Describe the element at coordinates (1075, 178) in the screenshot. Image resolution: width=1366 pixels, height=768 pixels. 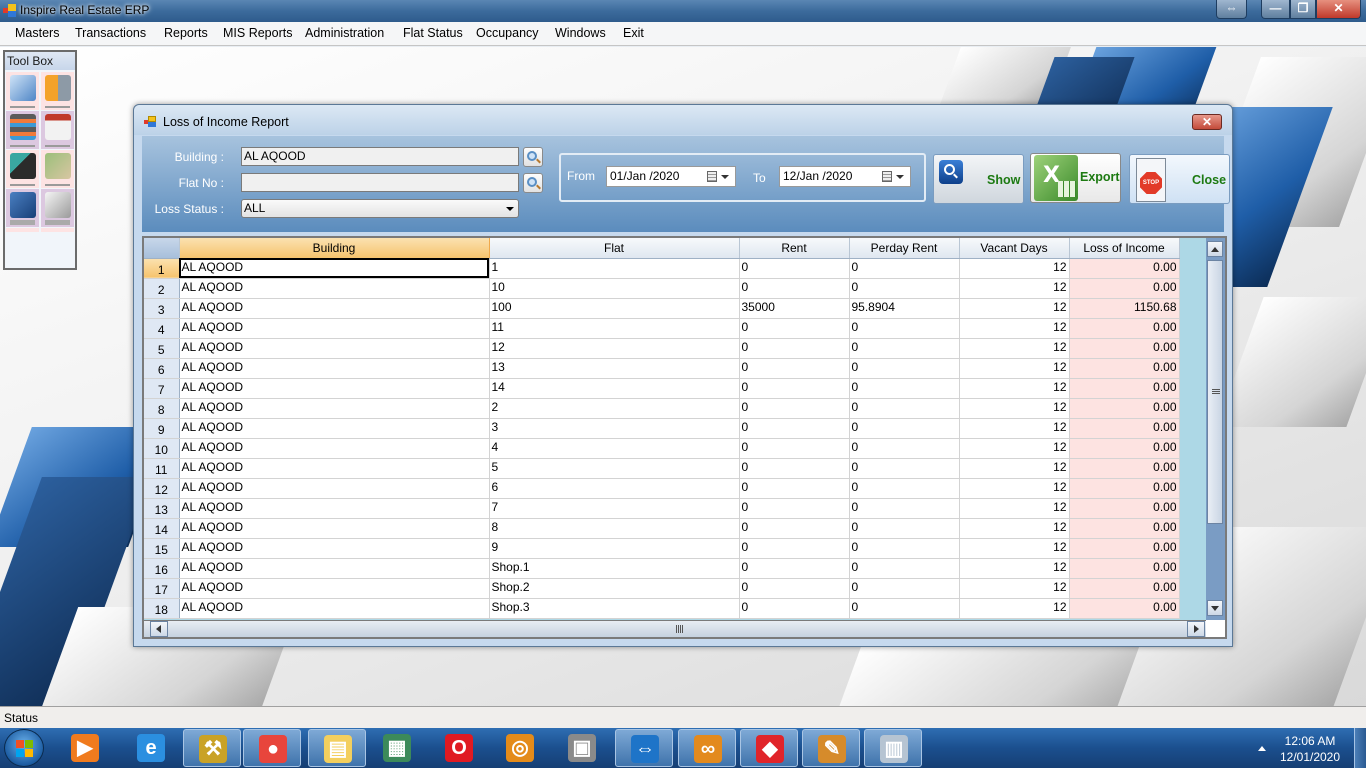
I see `export-button: X Export` at that location.